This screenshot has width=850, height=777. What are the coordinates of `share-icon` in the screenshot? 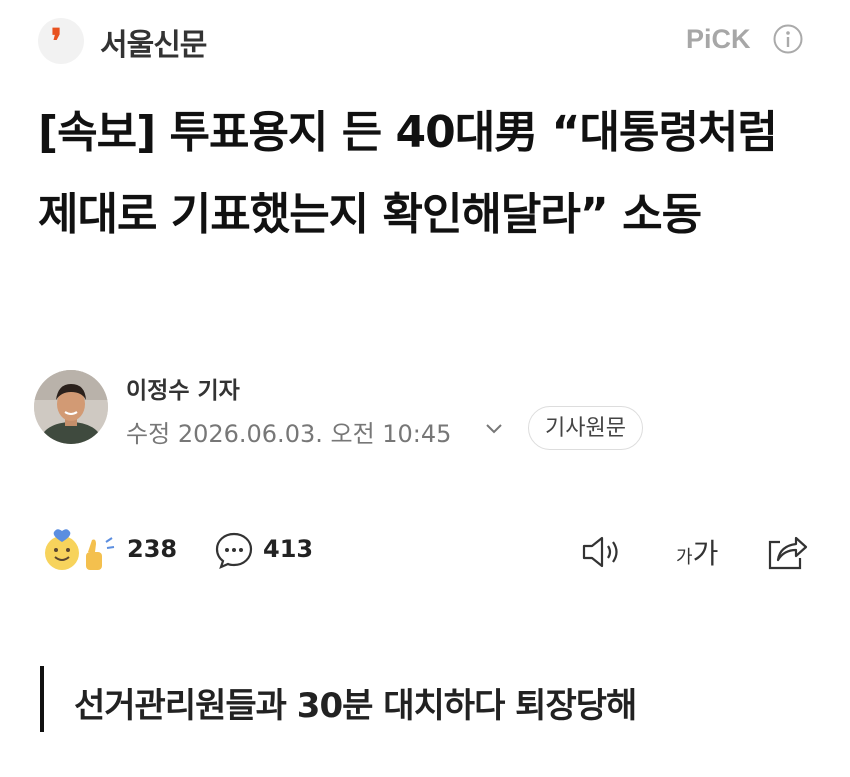 It's located at (786, 551).